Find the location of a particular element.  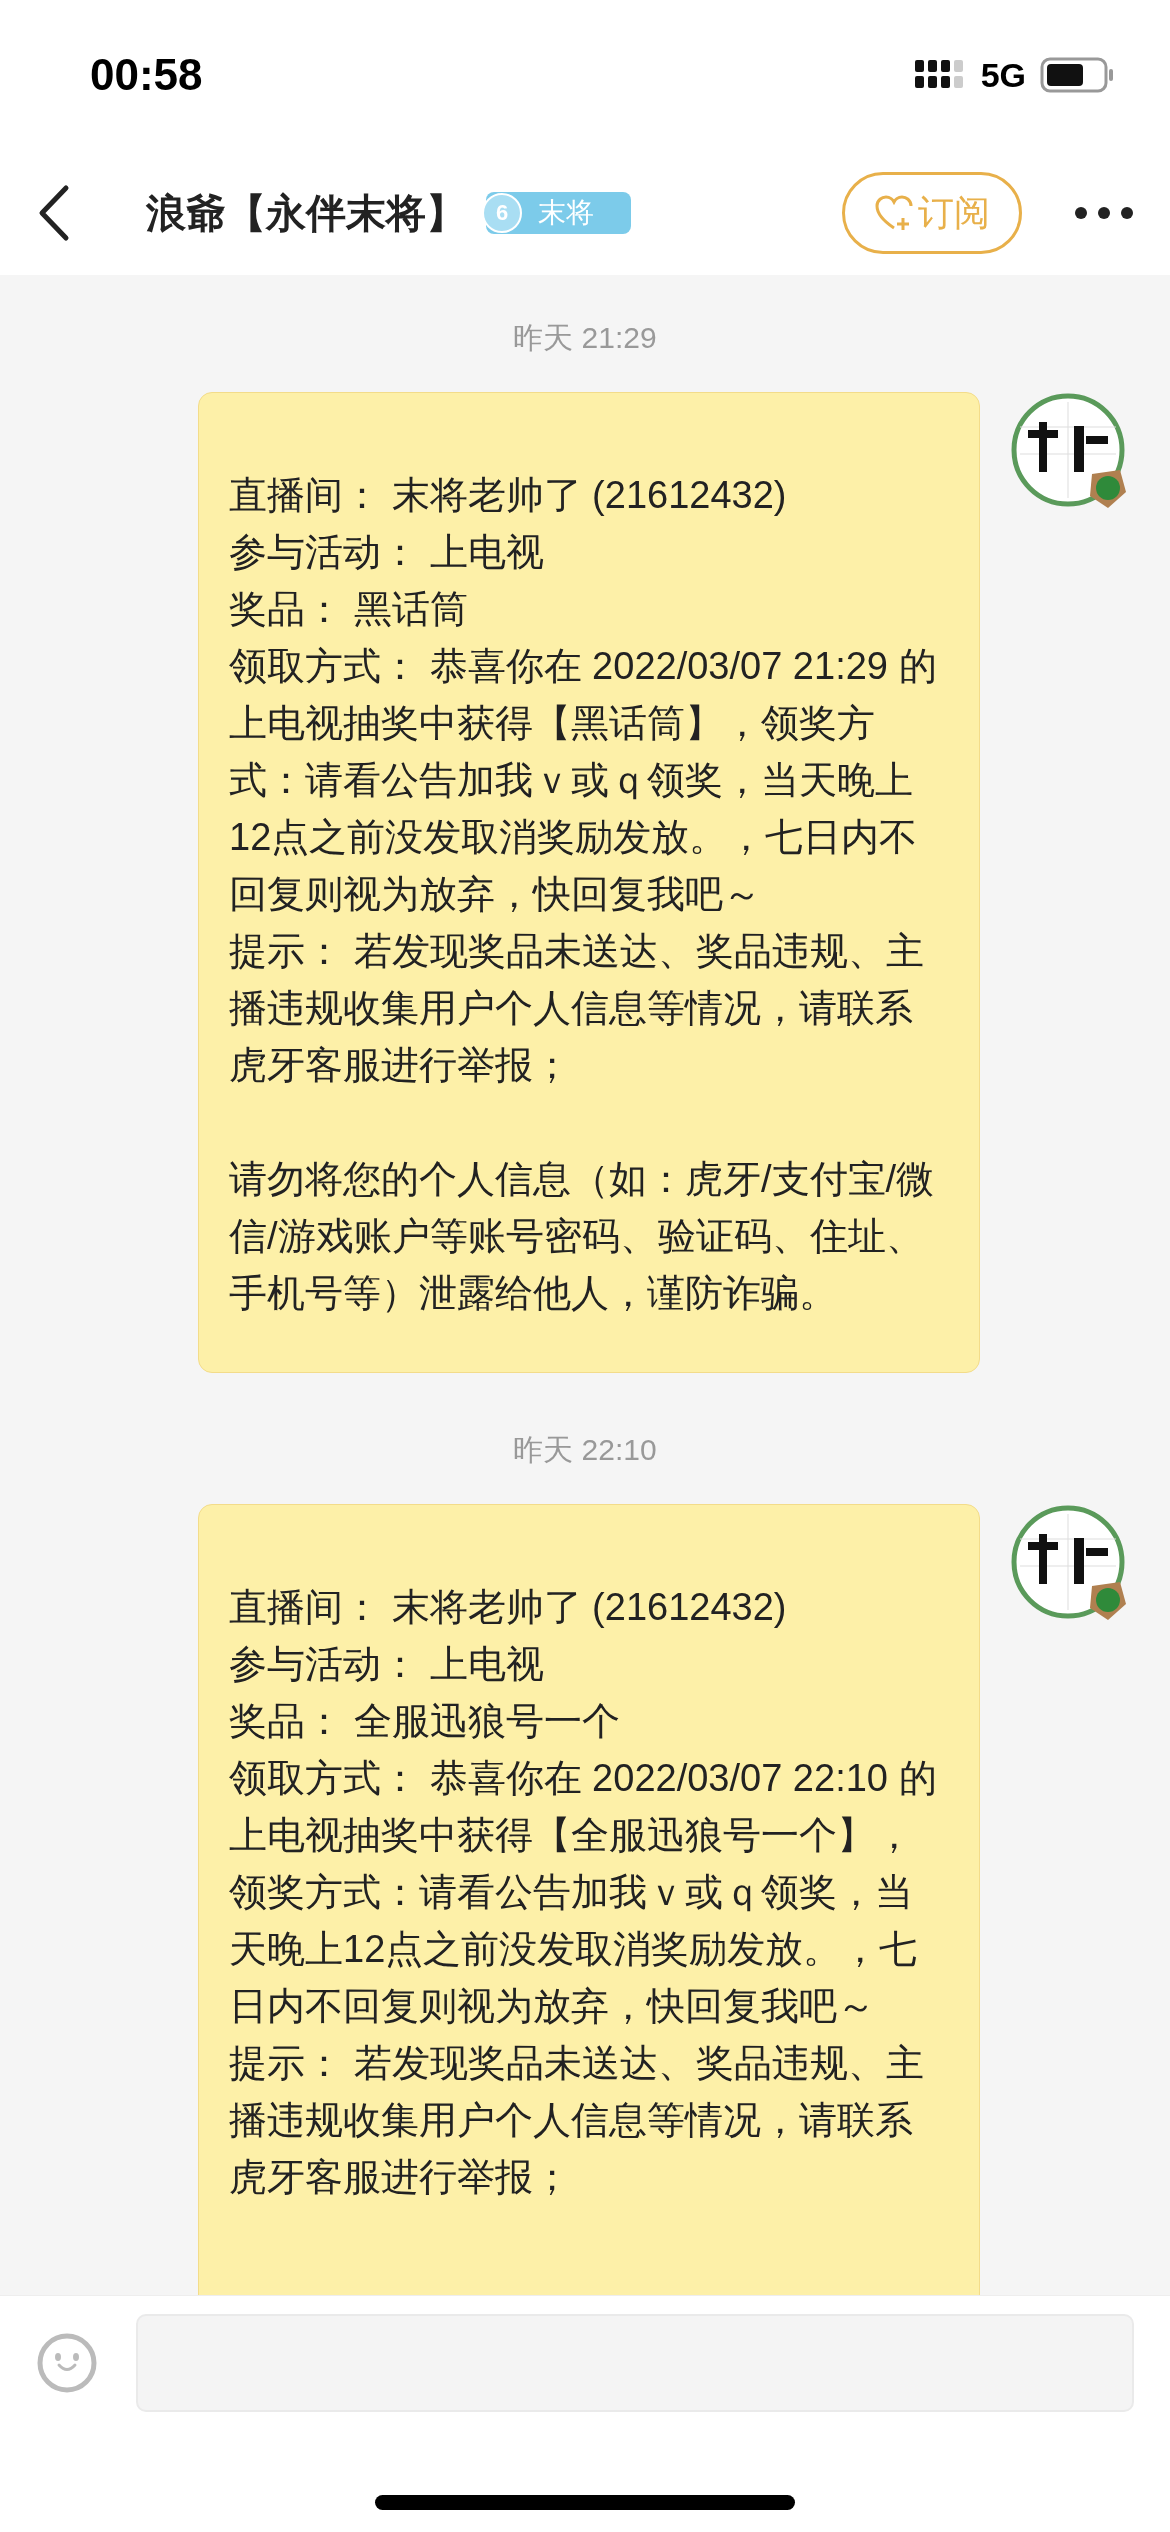

heart-plus-icon is located at coordinates (894, 212).